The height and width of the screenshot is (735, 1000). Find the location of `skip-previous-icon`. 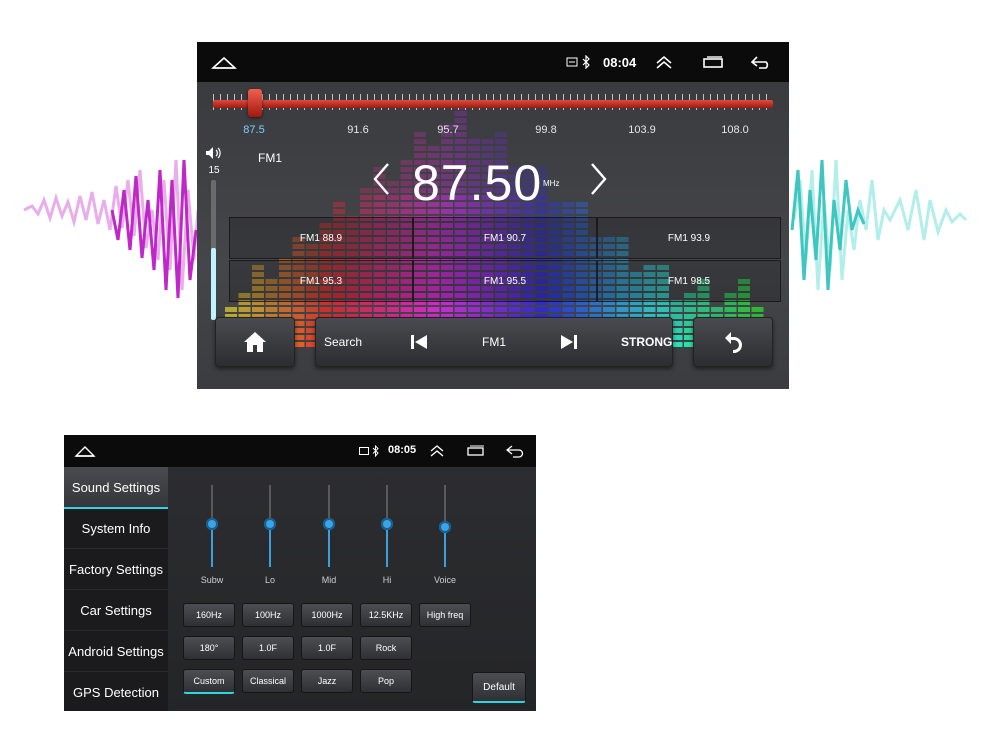

skip-previous-icon is located at coordinates (419, 342).